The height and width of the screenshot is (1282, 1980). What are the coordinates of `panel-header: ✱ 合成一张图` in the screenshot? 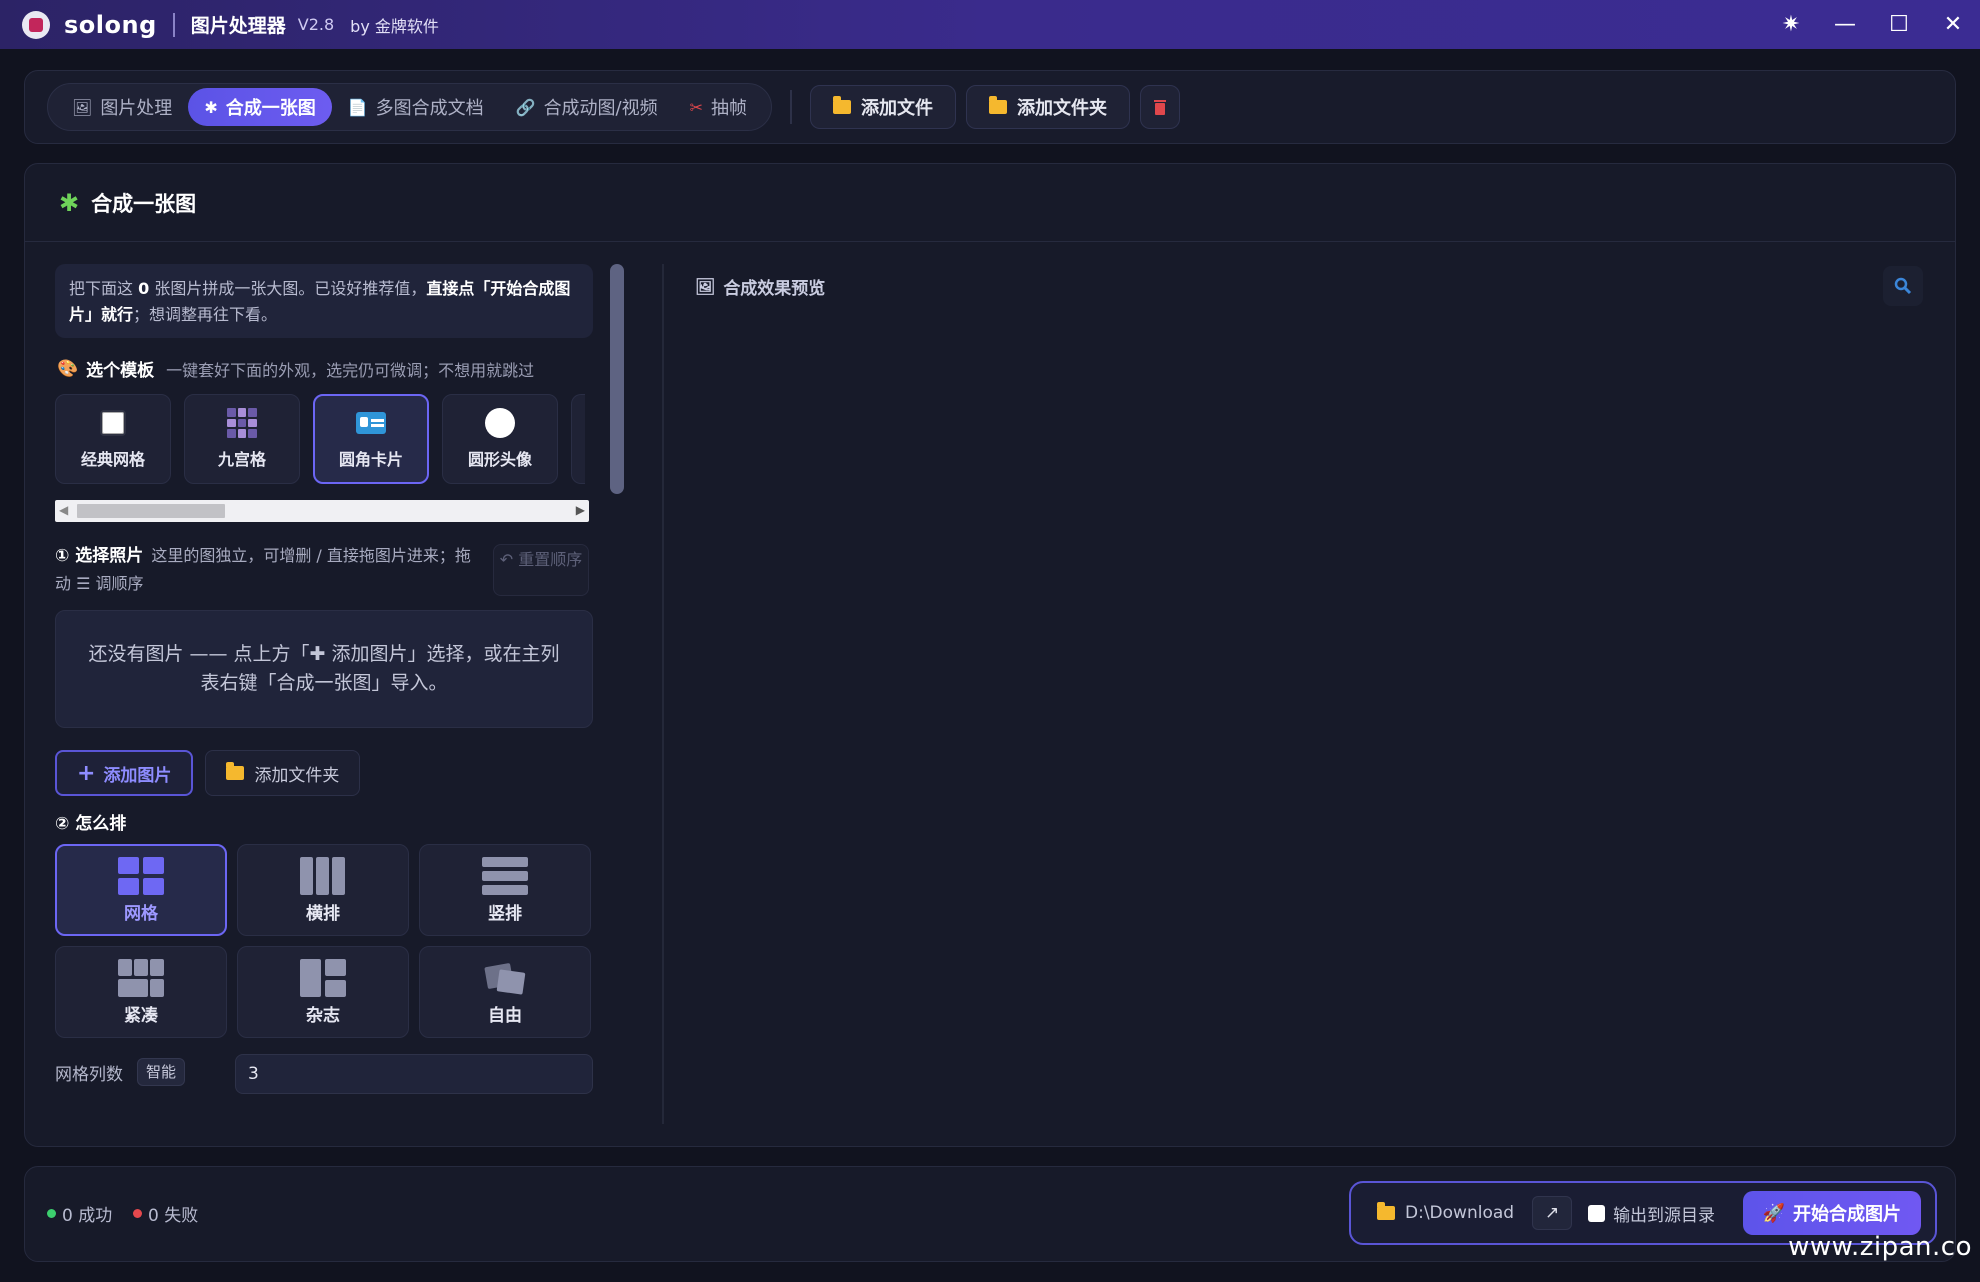 It's located at (990, 203).